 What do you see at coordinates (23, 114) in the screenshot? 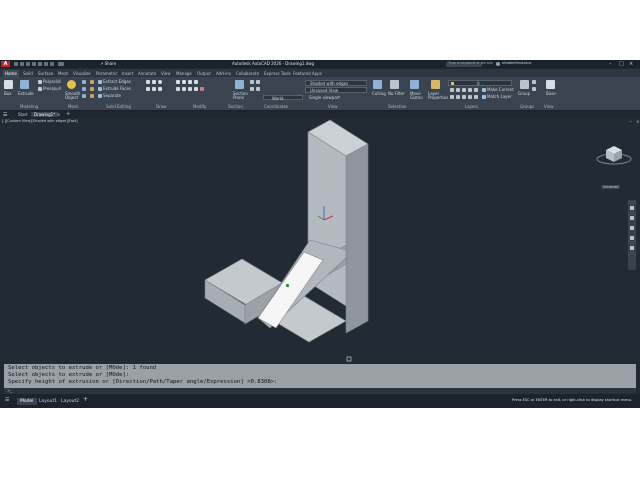
I see `document-tab-start: Start` at bounding box center [23, 114].